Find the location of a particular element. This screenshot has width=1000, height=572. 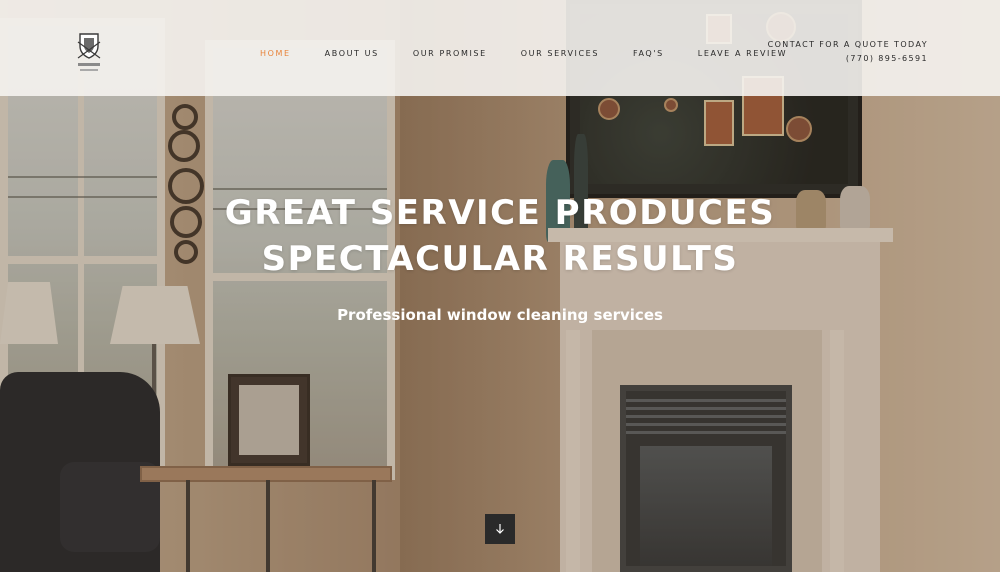

nav-our-services-link: OUR SERVICES is located at coordinates (560, 53).